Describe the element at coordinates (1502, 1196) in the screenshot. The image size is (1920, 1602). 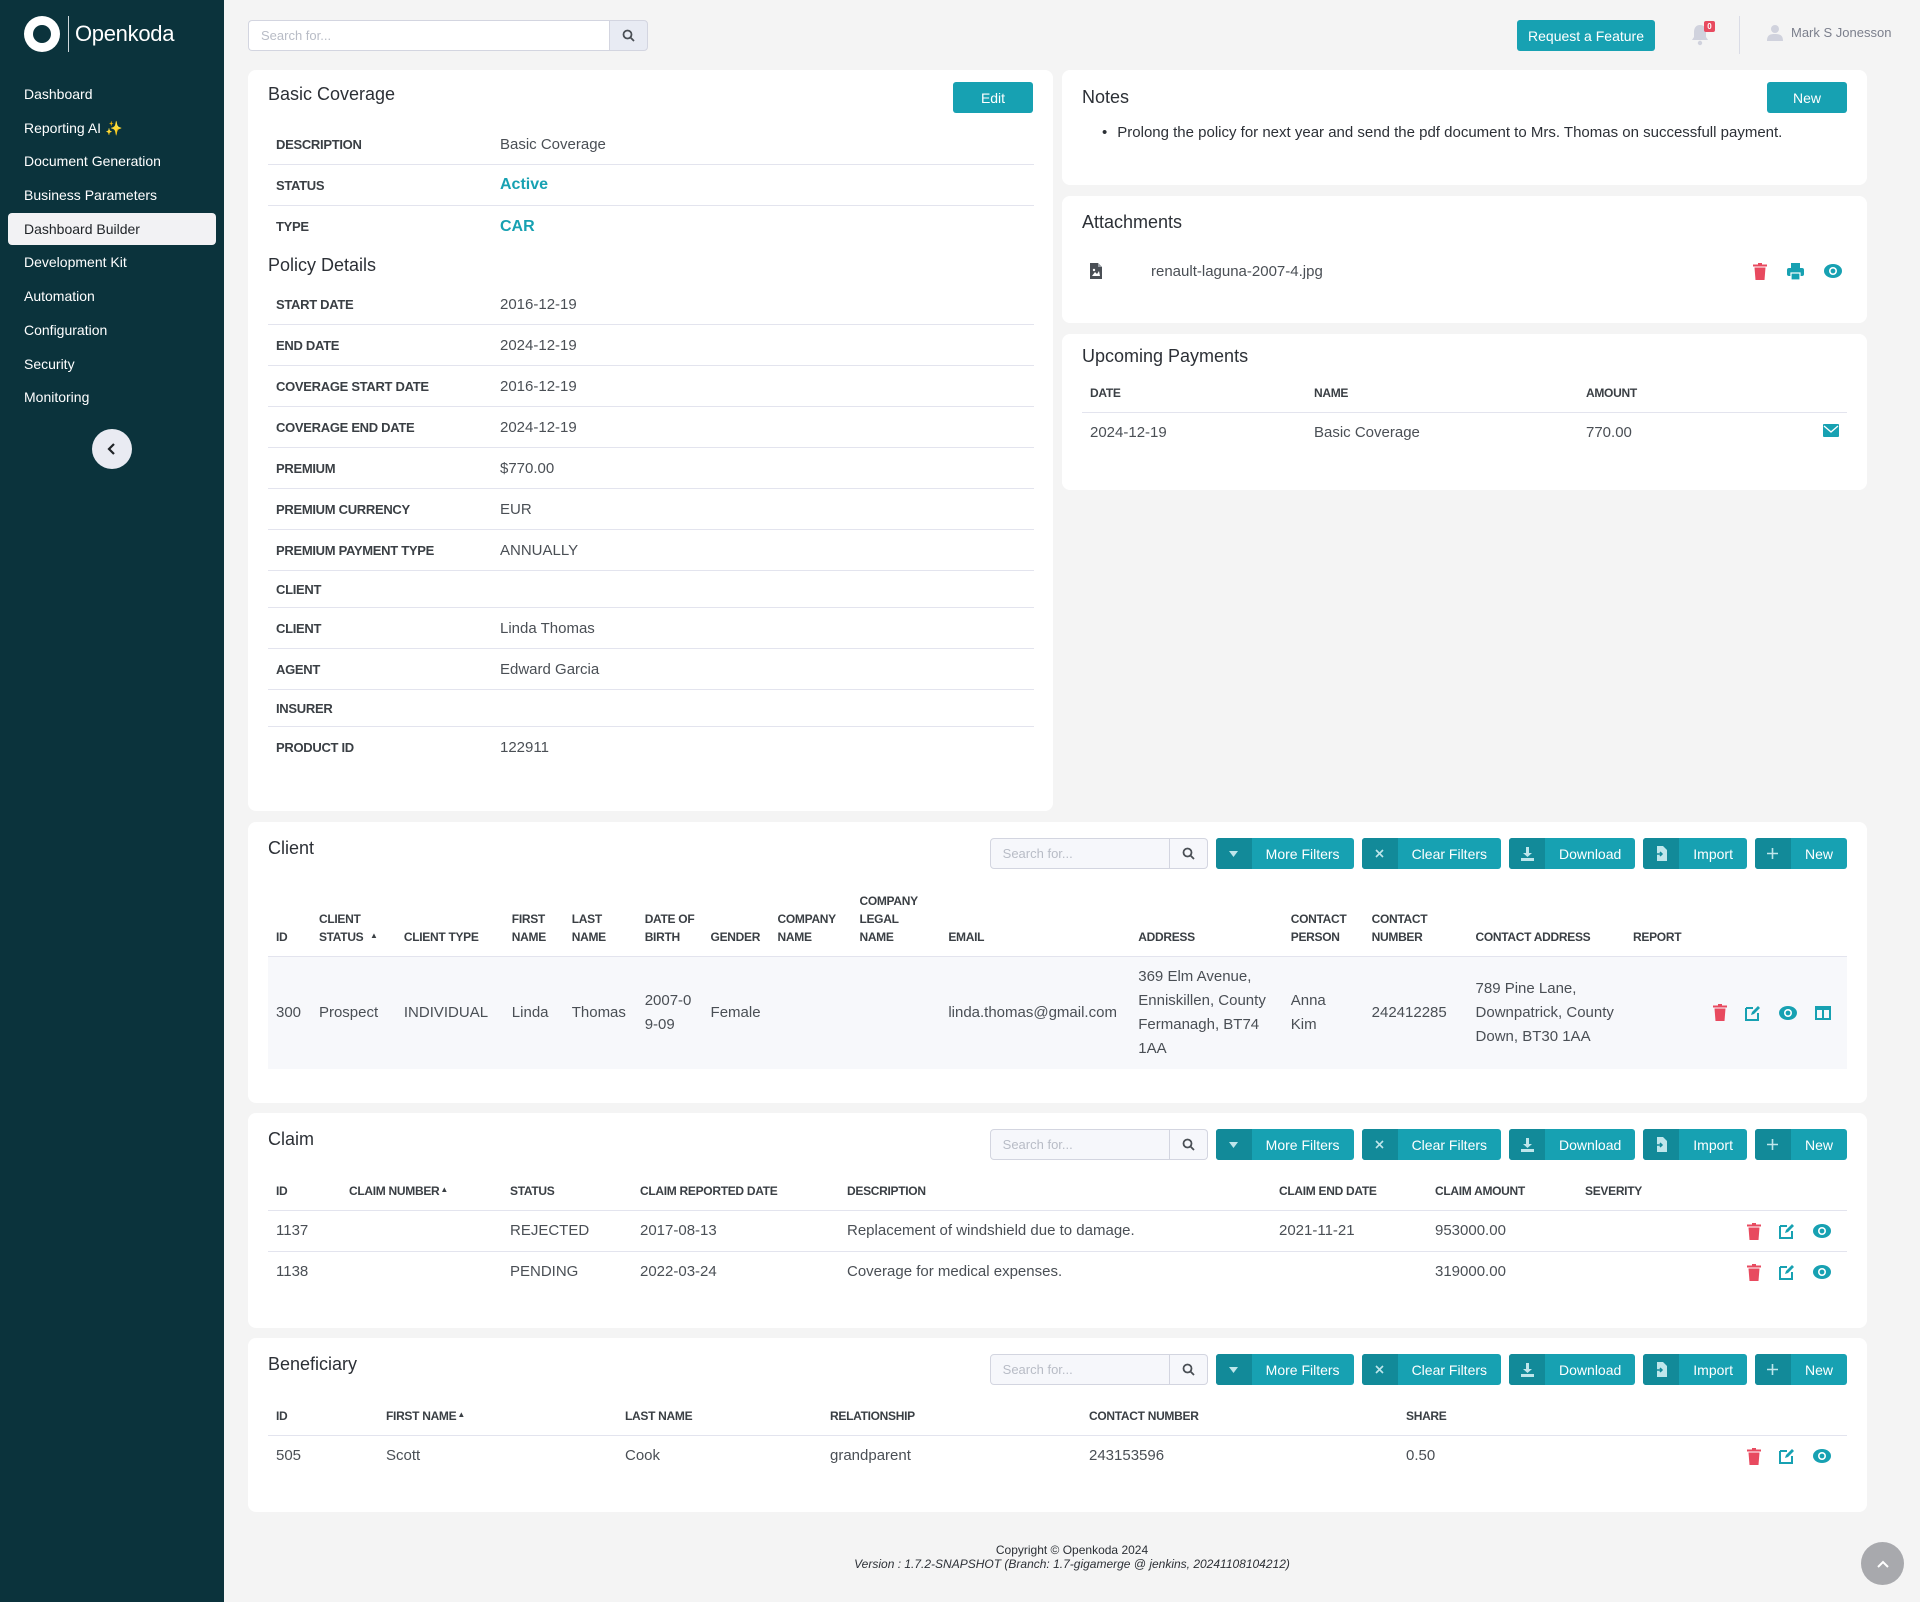
I see `column-header: CLAIM AMOUNT` at that location.